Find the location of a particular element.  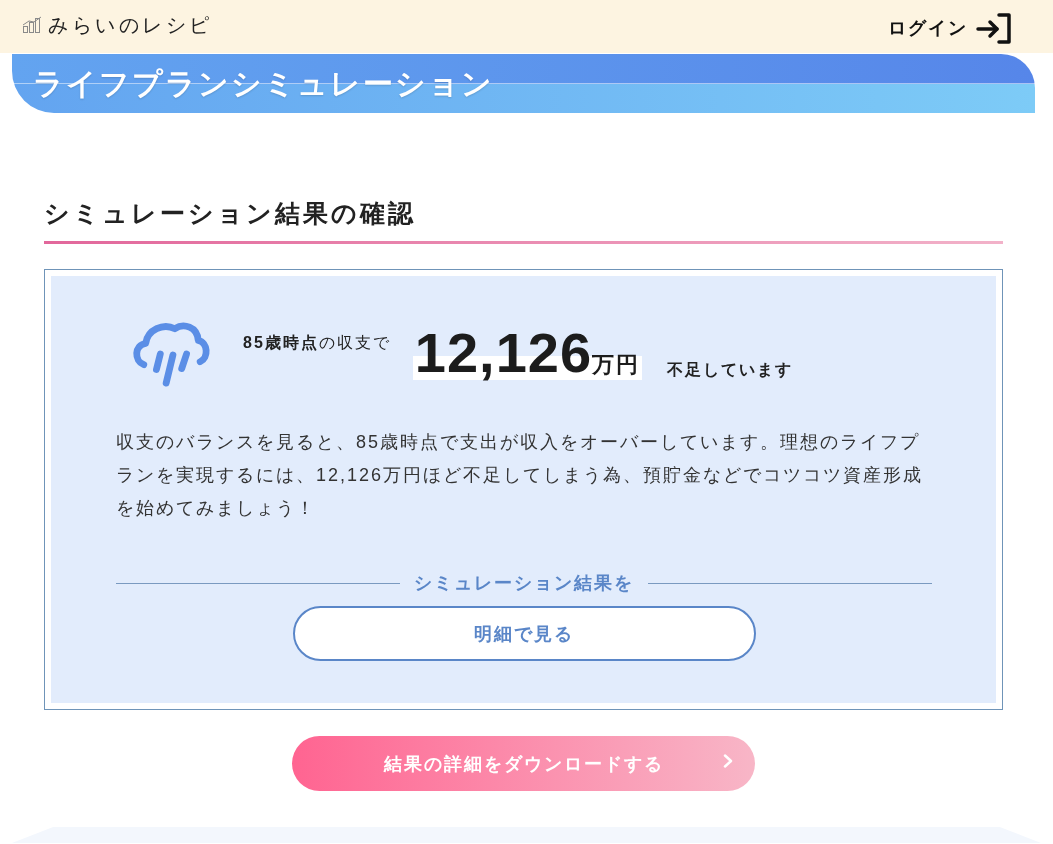

shortfall-status: 不足しています is located at coordinates (730, 370).